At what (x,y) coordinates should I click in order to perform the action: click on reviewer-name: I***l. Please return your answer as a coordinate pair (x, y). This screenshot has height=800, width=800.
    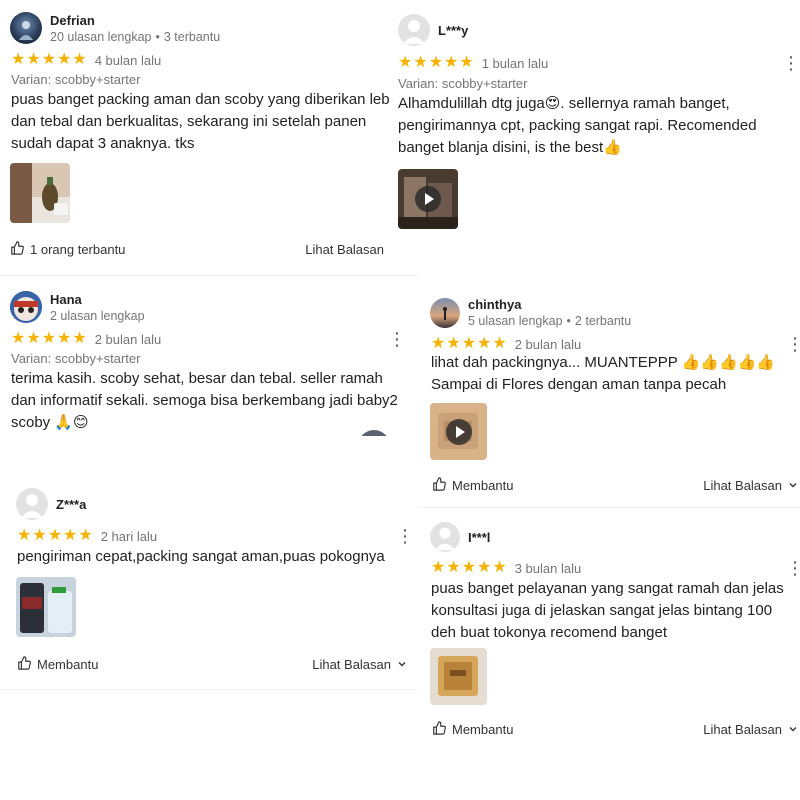
    Looking at the image, I should click on (479, 537).